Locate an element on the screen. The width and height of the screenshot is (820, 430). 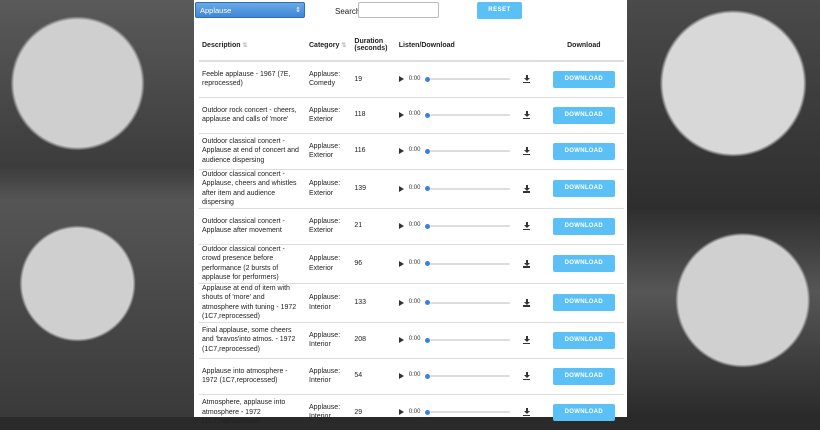
reset-button: RESET is located at coordinates (499, 10).